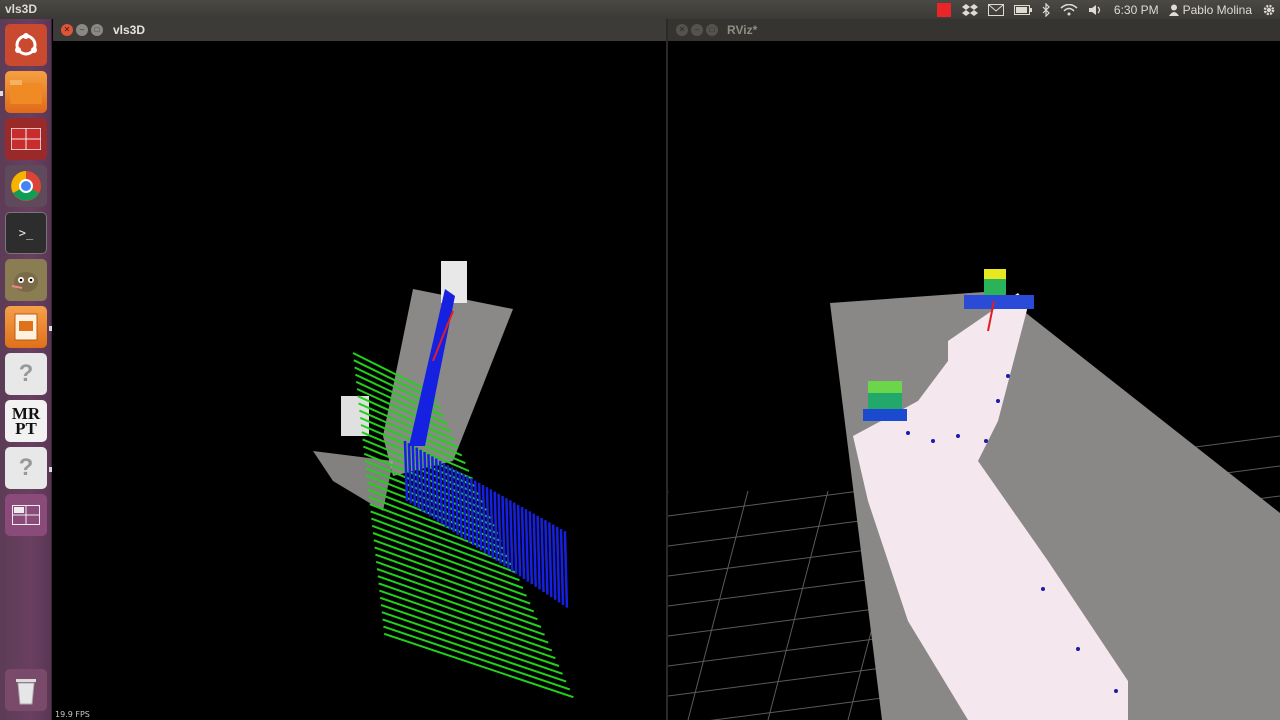 The width and height of the screenshot is (1280, 720). What do you see at coordinates (1173, 10) in the screenshot?
I see `user-icon` at bounding box center [1173, 10].